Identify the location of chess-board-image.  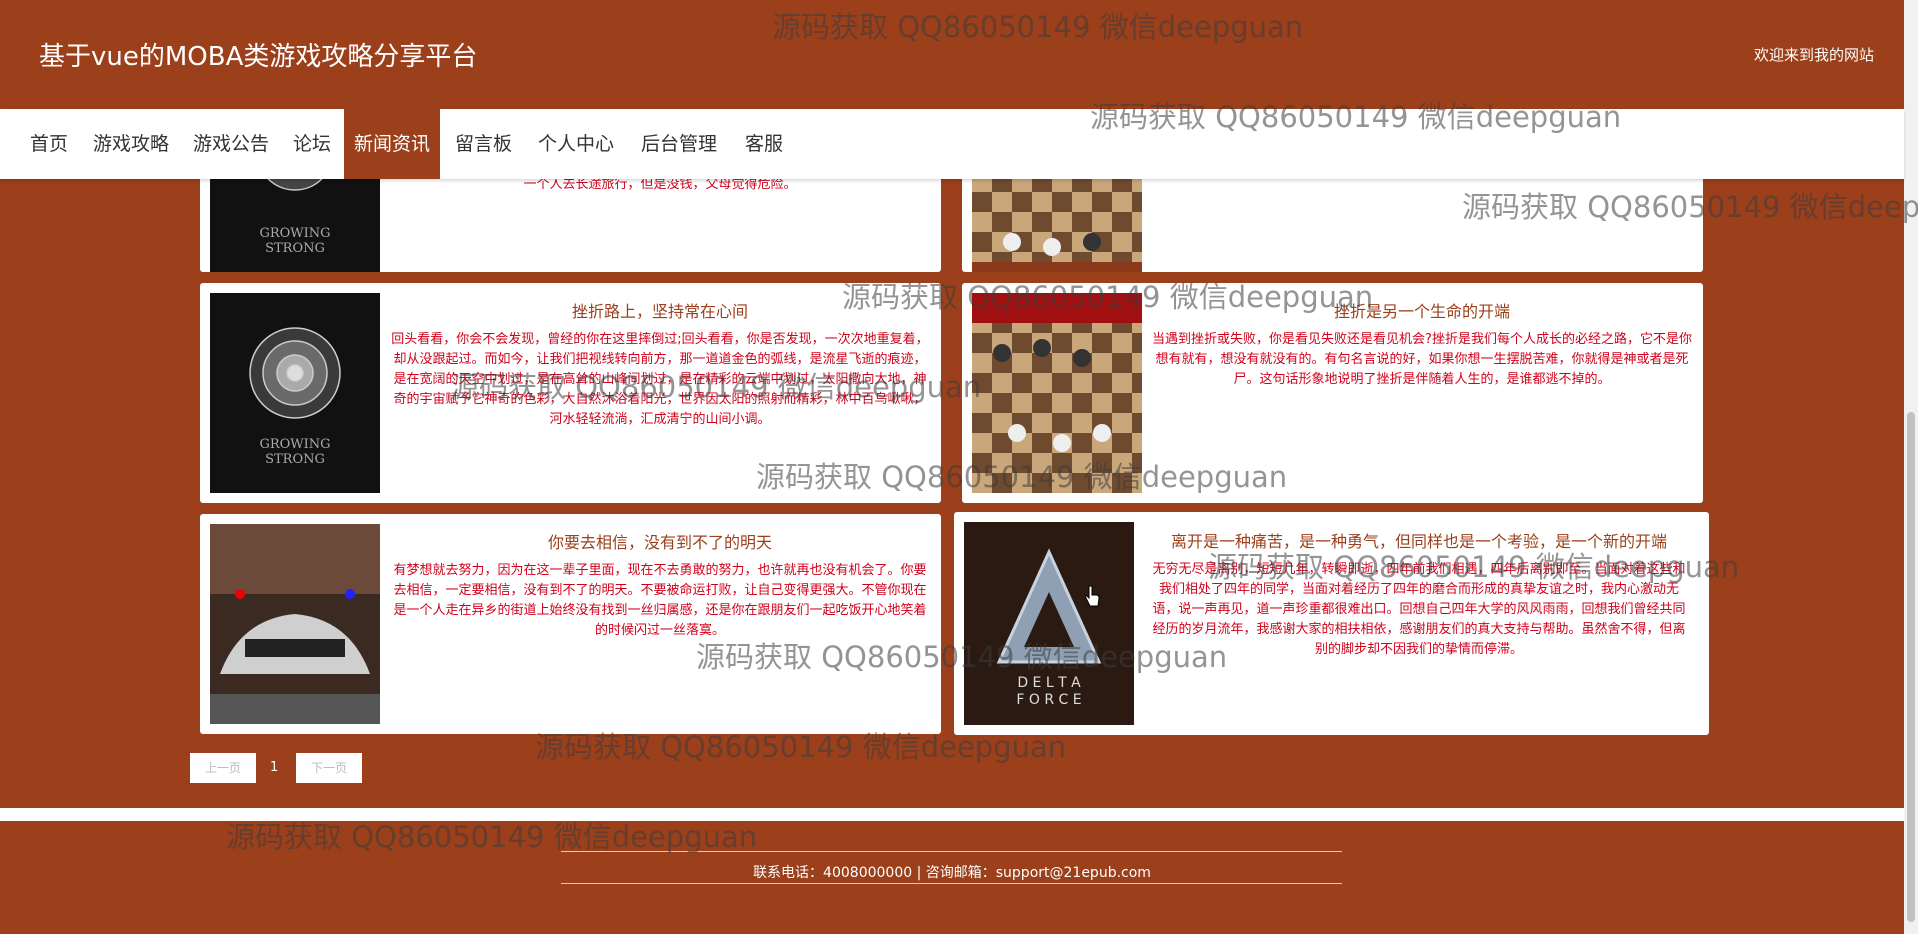
(1057, 393).